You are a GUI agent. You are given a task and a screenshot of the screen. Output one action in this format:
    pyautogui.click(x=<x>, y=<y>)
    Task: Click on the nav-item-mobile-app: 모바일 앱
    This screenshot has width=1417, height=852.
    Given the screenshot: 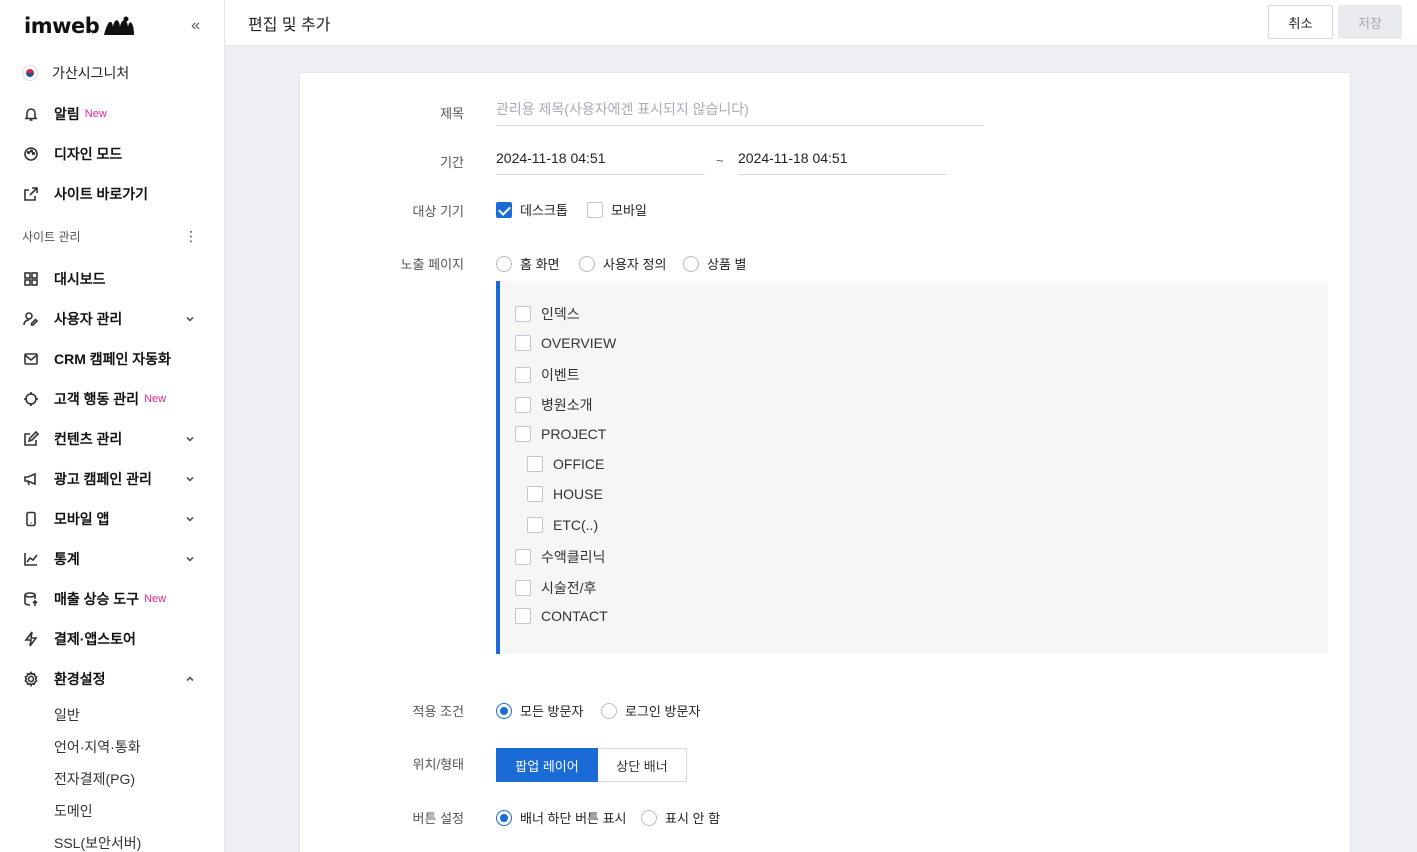 What is the action you would take?
    pyautogui.click(x=112, y=519)
    